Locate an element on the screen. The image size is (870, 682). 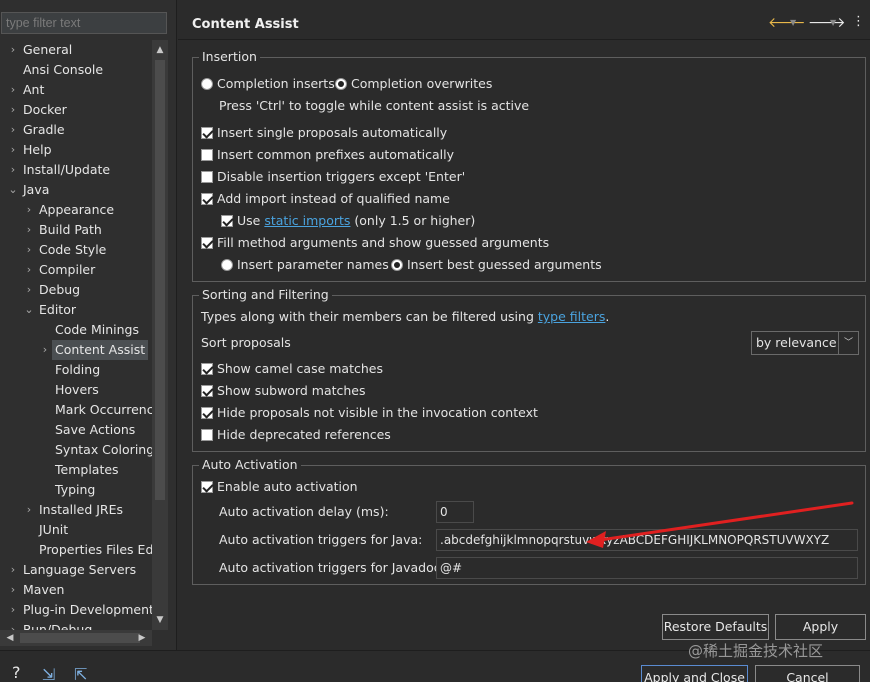
apply-and-close-button: Apply and Close is located at coordinates (694, 673).